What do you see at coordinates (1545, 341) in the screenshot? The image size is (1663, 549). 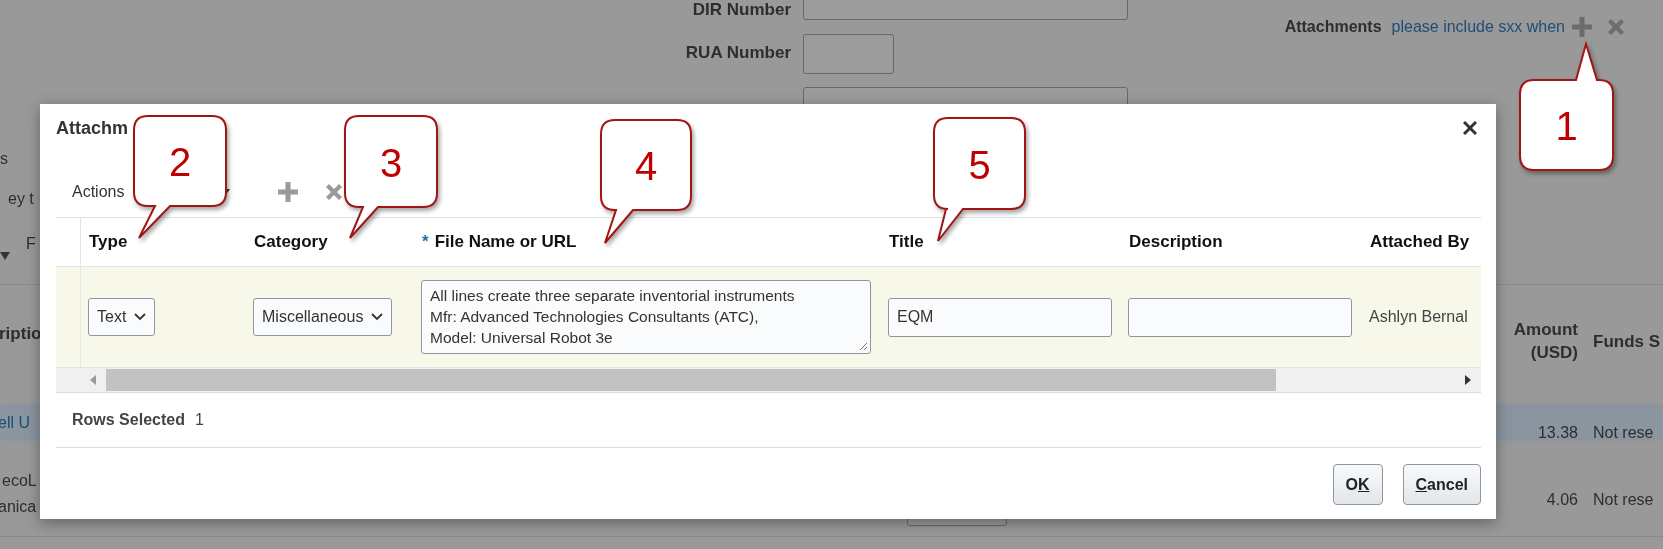 I see `column-header: Amount (USD)` at bounding box center [1545, 341].